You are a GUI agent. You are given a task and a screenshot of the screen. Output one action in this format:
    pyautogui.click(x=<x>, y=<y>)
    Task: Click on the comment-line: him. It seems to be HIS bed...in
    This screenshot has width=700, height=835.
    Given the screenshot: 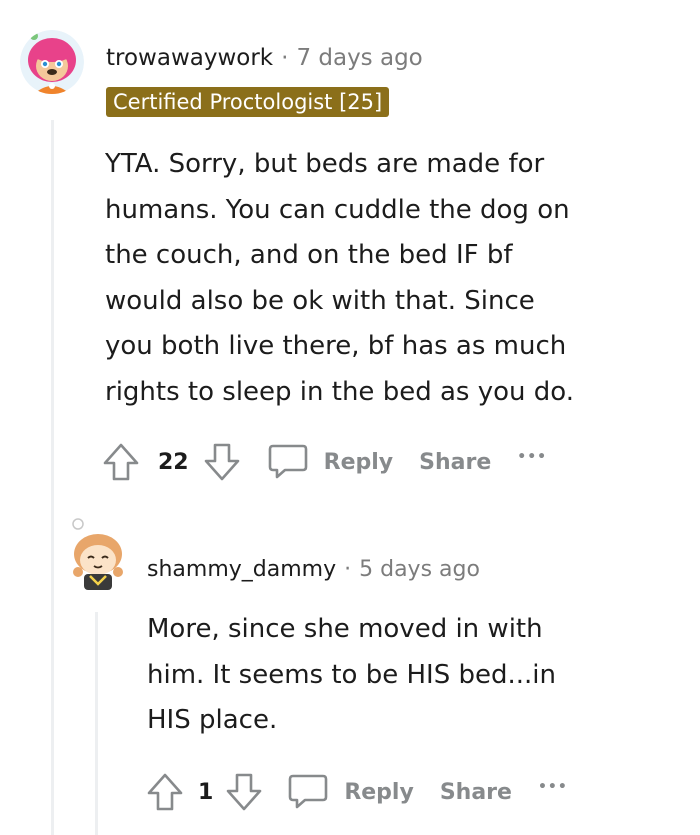 What is the action you would take?
    pyautogui.click(x=351, y=674)
    